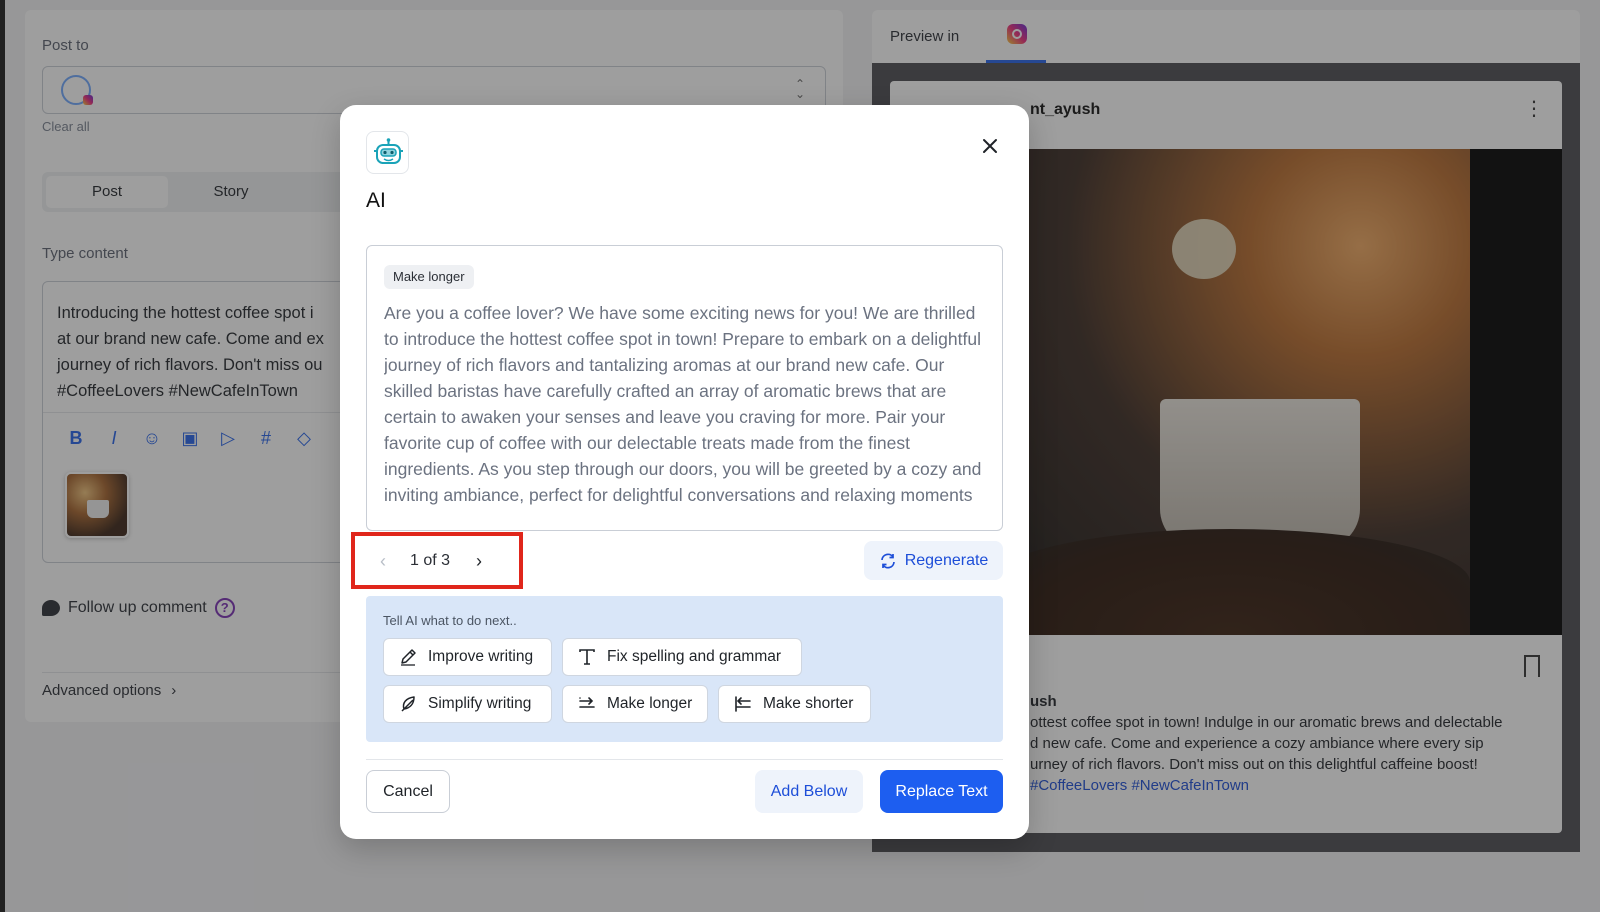 Image resolution: width=1600 pixels, height=912 pixels. I want to click on improve-writing-label: Improve writing, so click(481, 656).